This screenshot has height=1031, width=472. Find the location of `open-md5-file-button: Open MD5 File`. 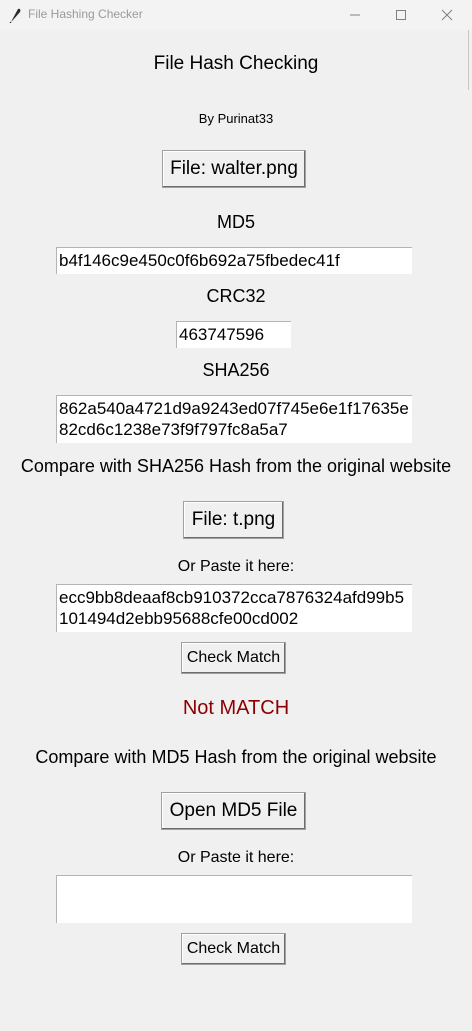

open-md5-file-button: Open MD5 File is located at coordinates (233, 811).